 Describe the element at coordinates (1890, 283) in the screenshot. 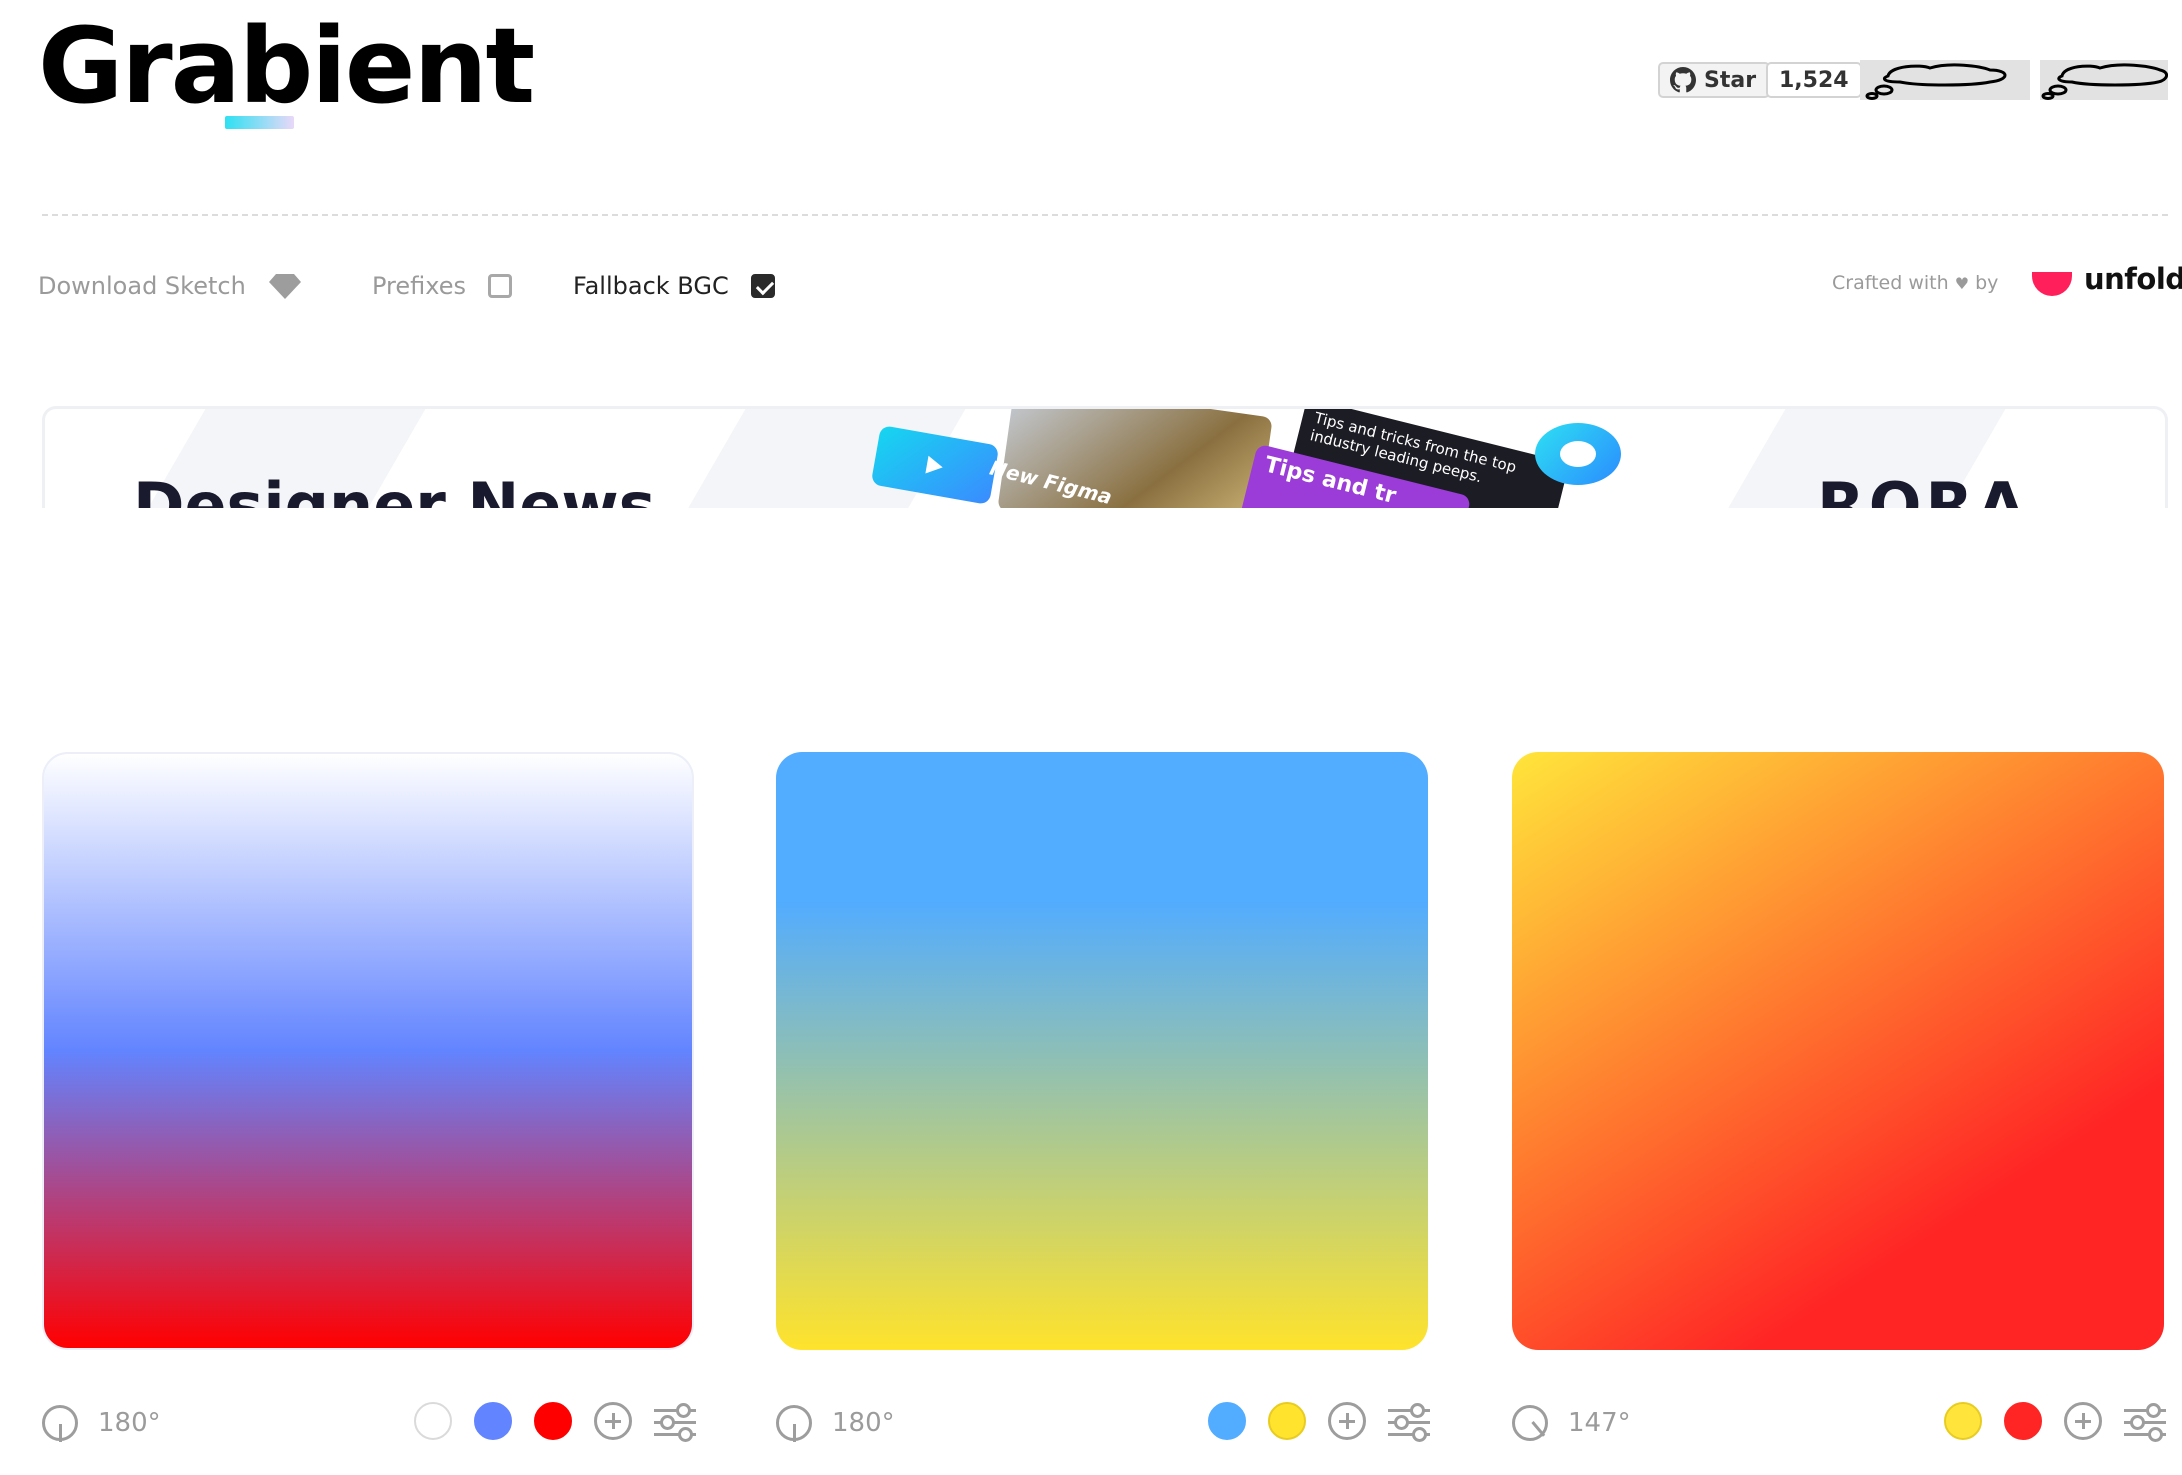

I see `crafted-label: Crafted with` at that location.